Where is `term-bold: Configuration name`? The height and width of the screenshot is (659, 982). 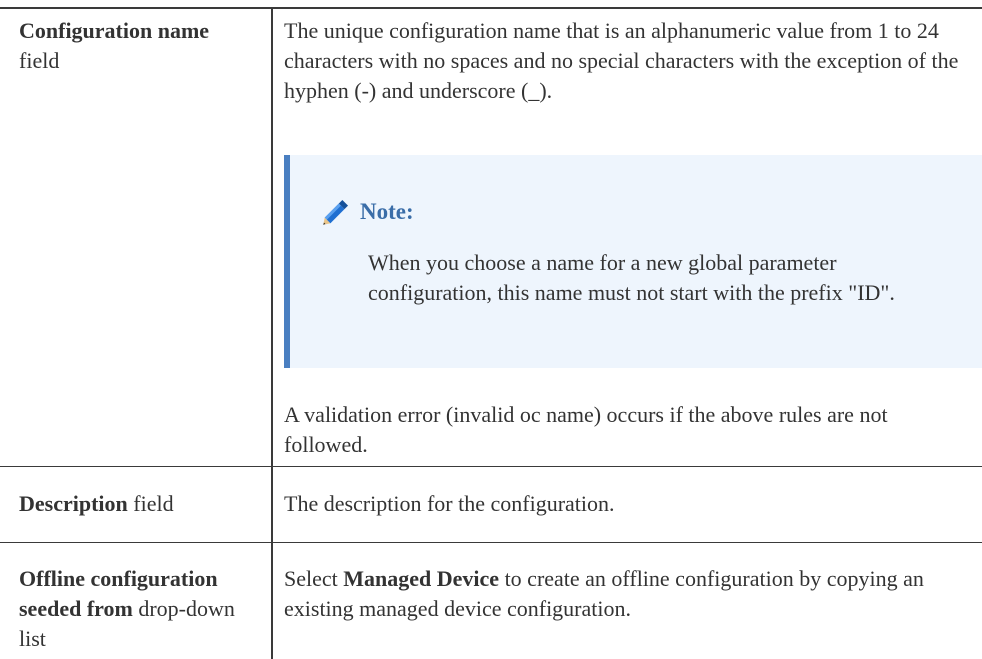 term-bold: Configuration name is located at coordinates (114, 30).